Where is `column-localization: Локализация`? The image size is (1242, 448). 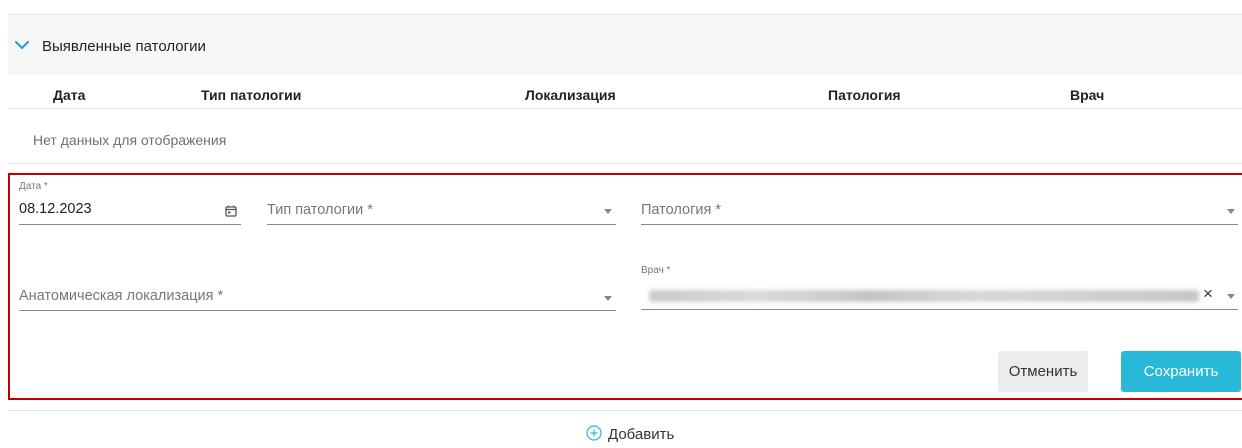
column-localization: Локализация is located at coordinates (570, 95).